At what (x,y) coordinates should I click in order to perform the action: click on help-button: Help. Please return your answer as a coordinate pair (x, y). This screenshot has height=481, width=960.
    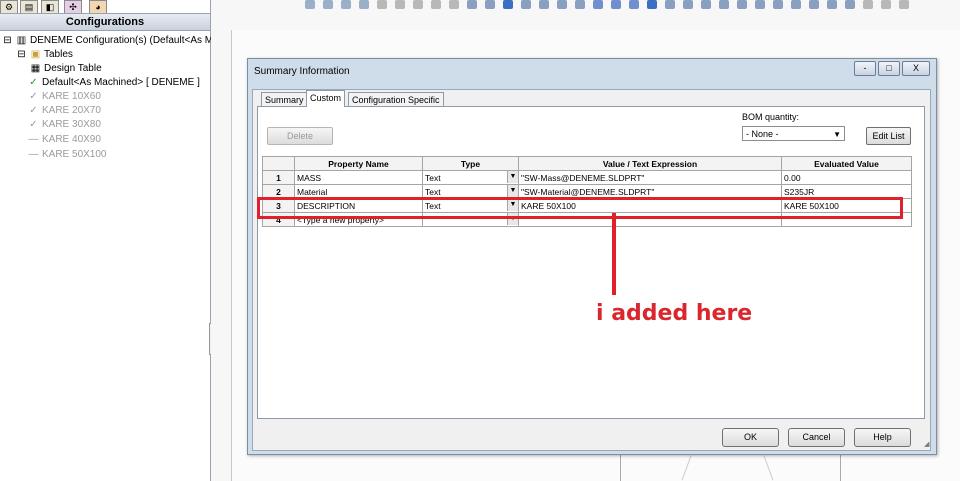
    Looking at the image, I should click on (882, 437).